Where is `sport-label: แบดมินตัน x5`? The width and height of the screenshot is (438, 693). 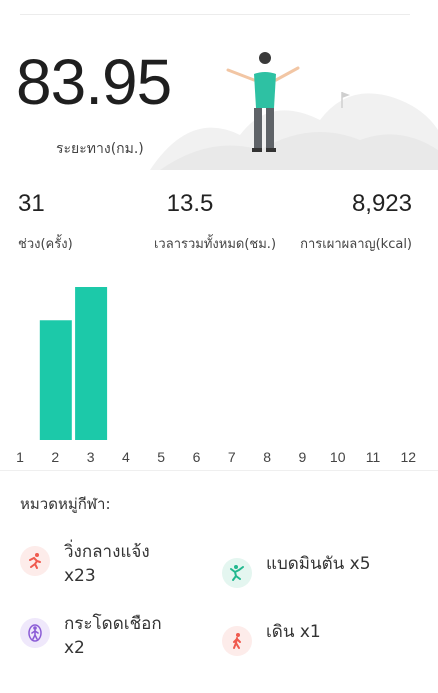
sport-label: แบดมินตัน x5 is located at coordinates (318, 564).